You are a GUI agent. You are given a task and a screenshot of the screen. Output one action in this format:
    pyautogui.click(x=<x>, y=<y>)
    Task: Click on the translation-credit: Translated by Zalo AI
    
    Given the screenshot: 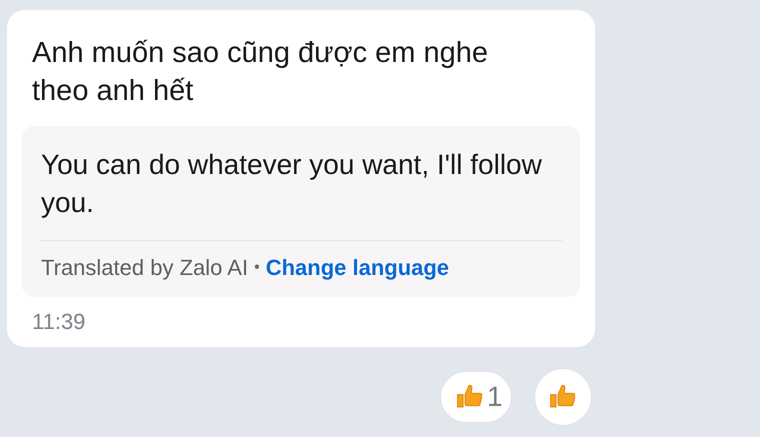 What is the action you would take?
    pyautogui.click(x=144, y=268)
    